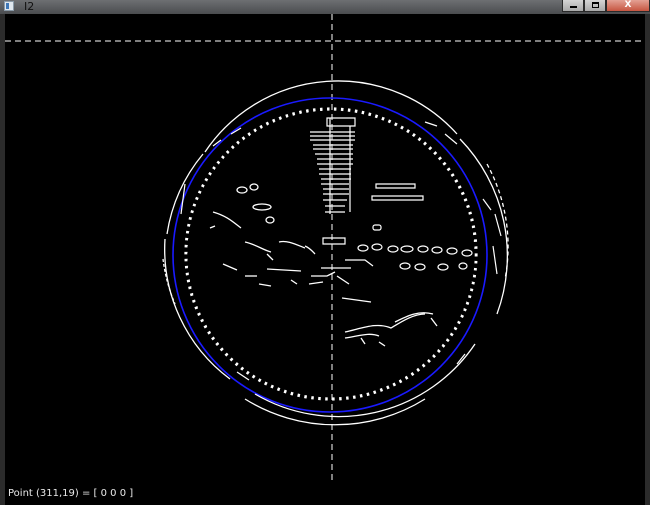 This screenshot has height=505, width=650. I want to click on minimize-button, so click(573, 6).